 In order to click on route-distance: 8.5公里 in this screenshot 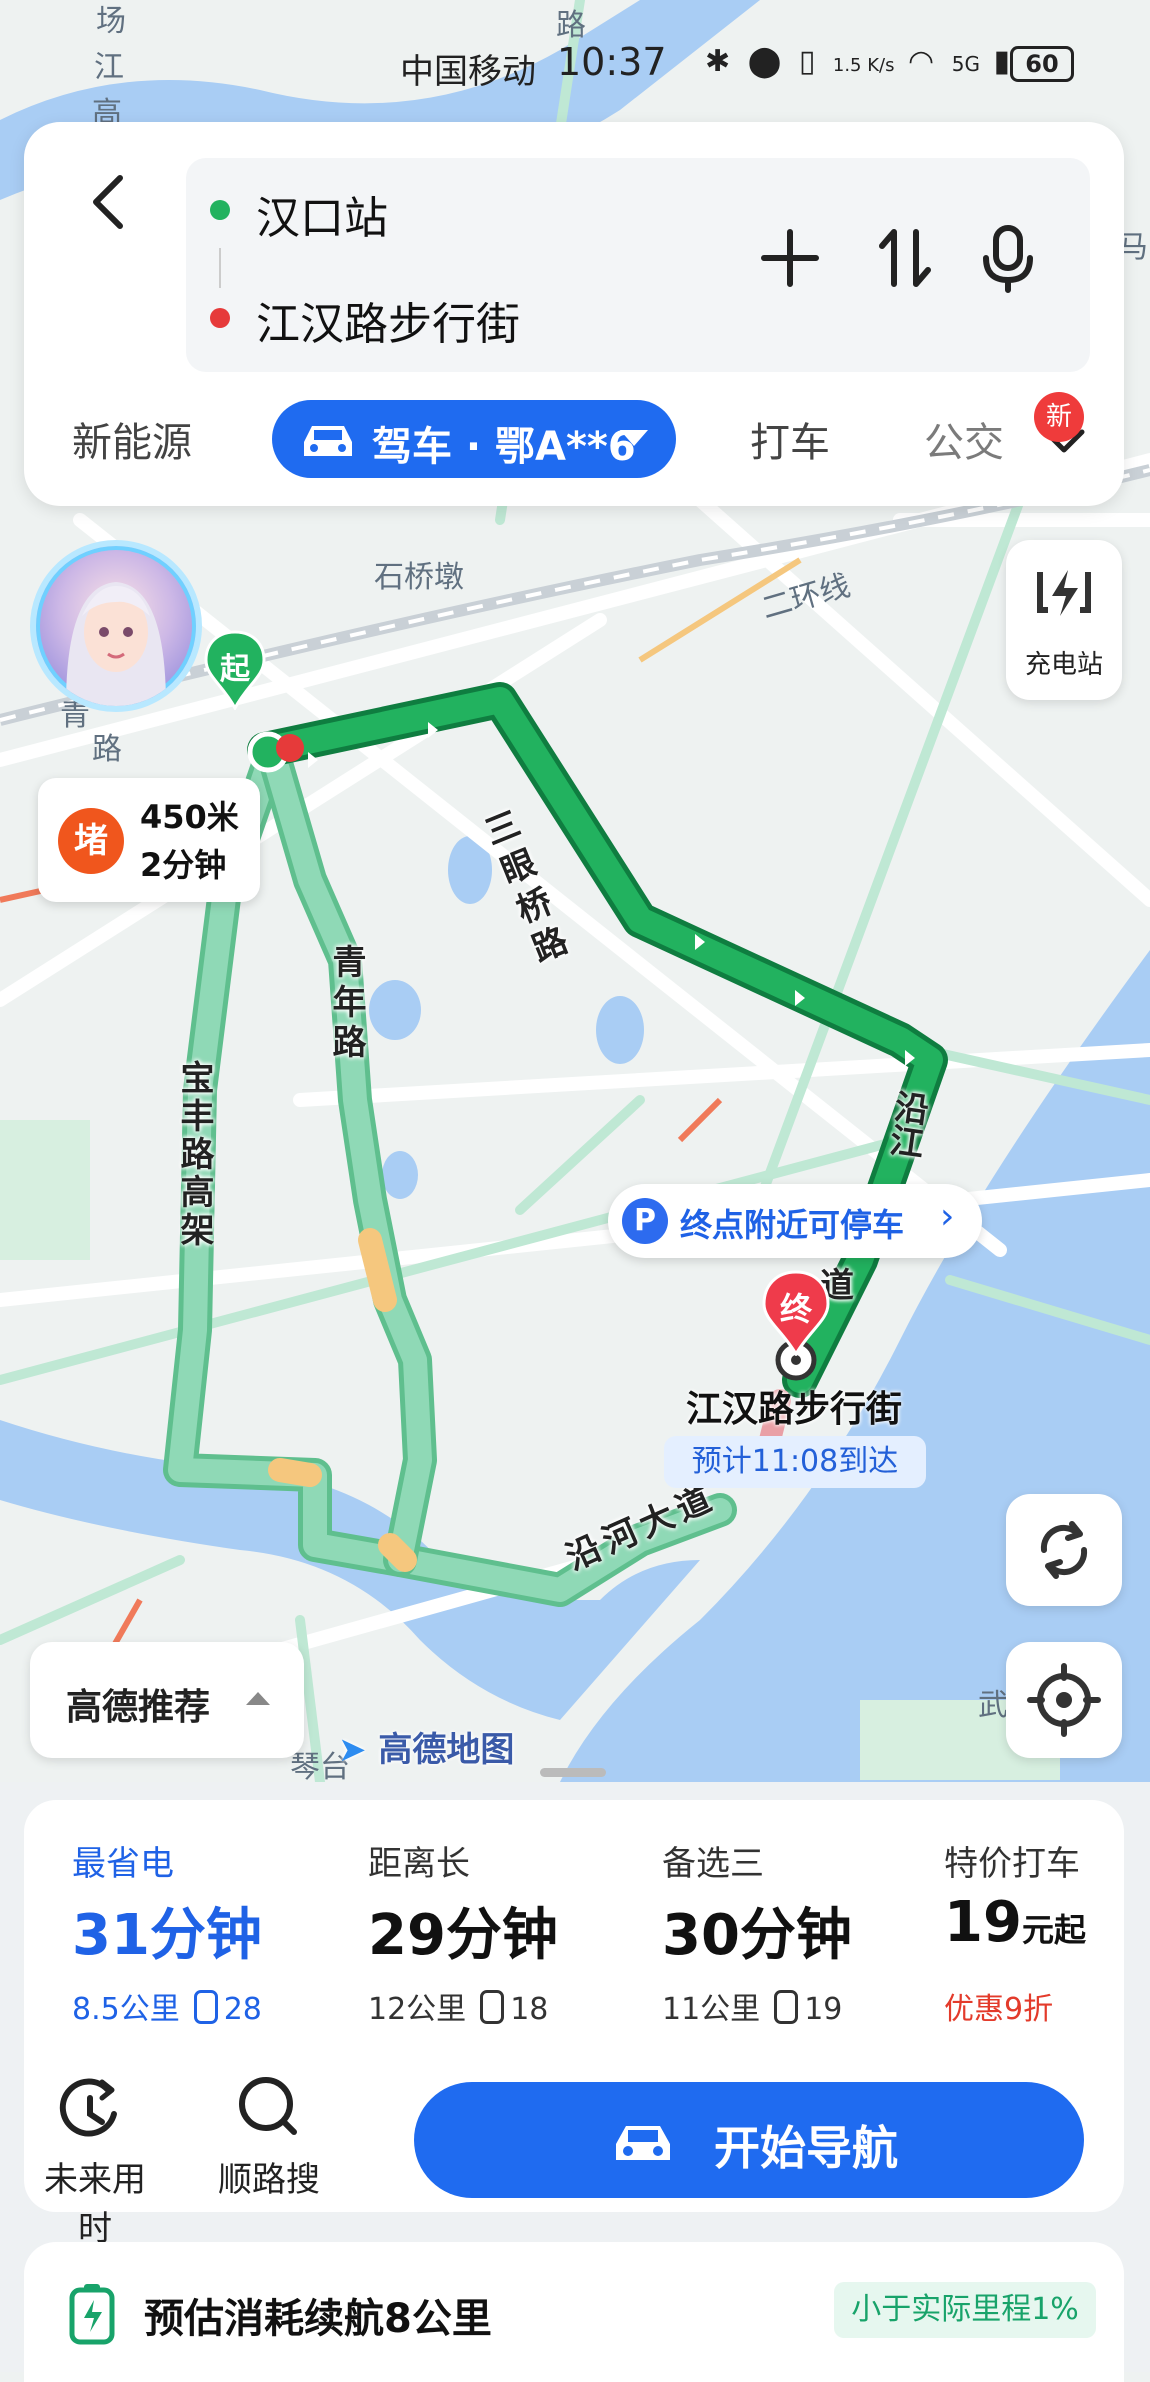, I will do `click(126, 2009)`.